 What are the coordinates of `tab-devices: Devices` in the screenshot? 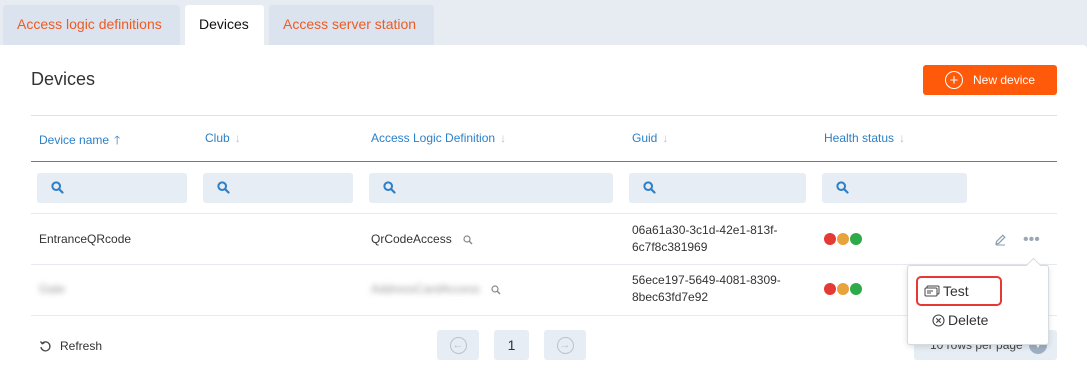 It's located at (224, 25).